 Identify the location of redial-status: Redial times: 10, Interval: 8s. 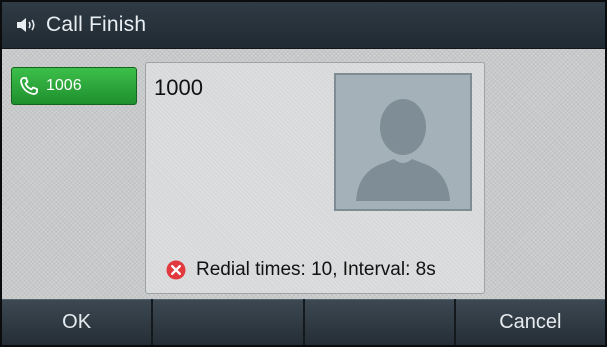
(301, 270).